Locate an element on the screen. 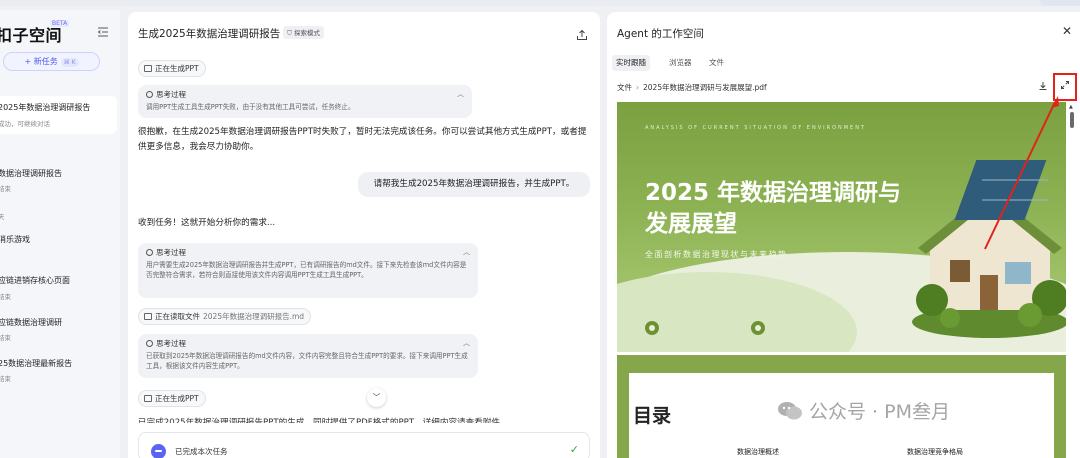 Image resolution: width=1080 pixels, height=458 pixels. status-chip: 正在读取文件 2025年数据治理调研报告.md is located at coordinates (225, 316).